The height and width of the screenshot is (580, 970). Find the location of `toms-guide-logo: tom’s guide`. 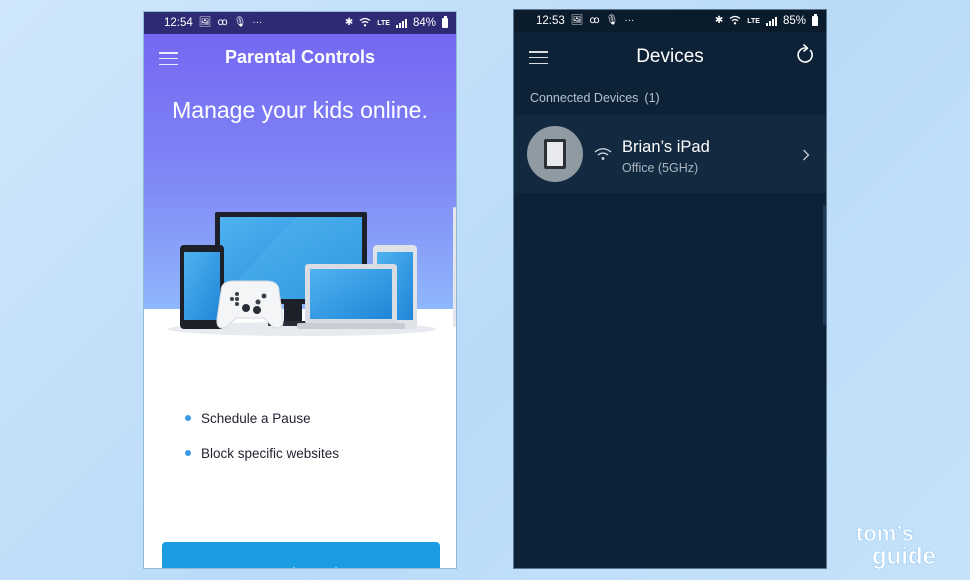

toms-guide-logo: tom’s guide is located at coordinates (896, 545).